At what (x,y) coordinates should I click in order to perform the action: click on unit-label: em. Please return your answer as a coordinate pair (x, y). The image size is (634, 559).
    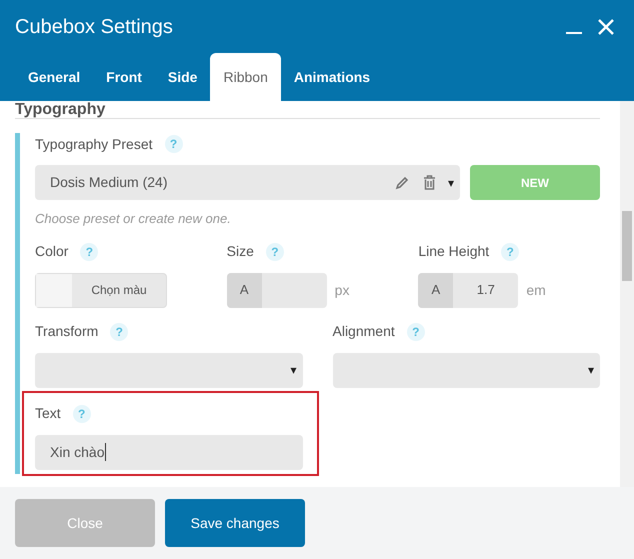
    Looking at the image, I should click on (536, 290).